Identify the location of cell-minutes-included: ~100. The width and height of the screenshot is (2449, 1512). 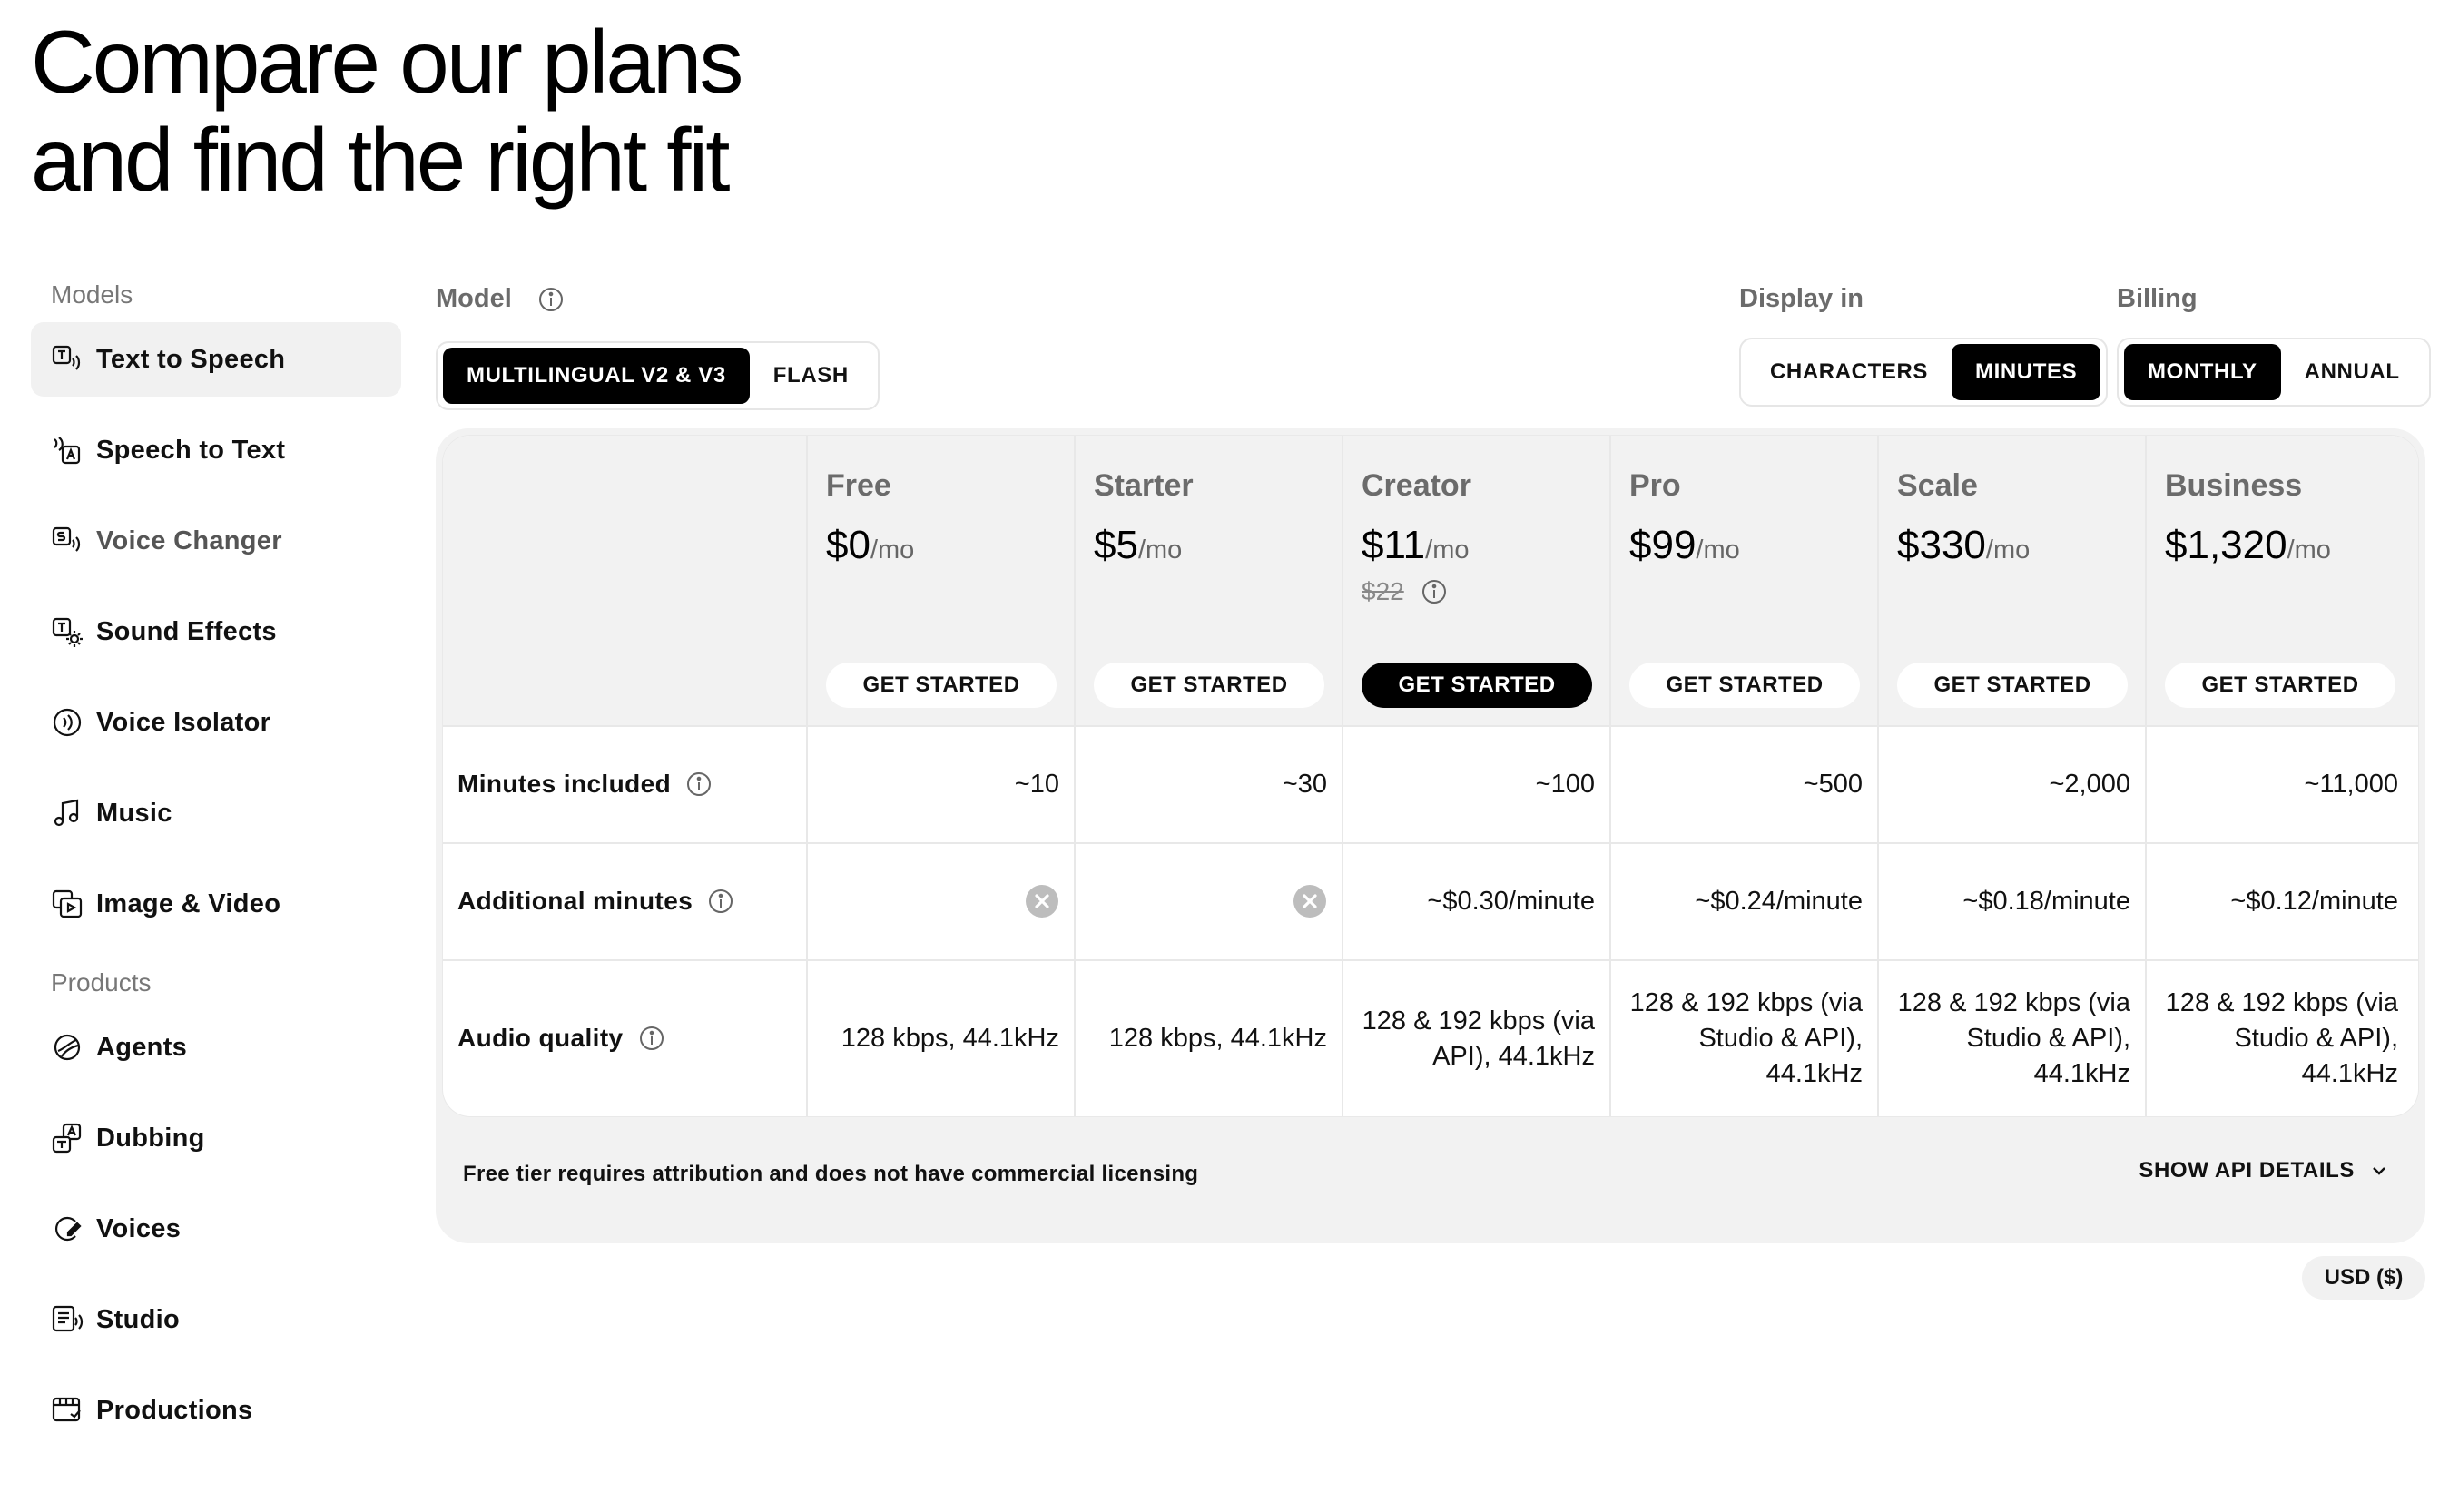
(1565, 784).